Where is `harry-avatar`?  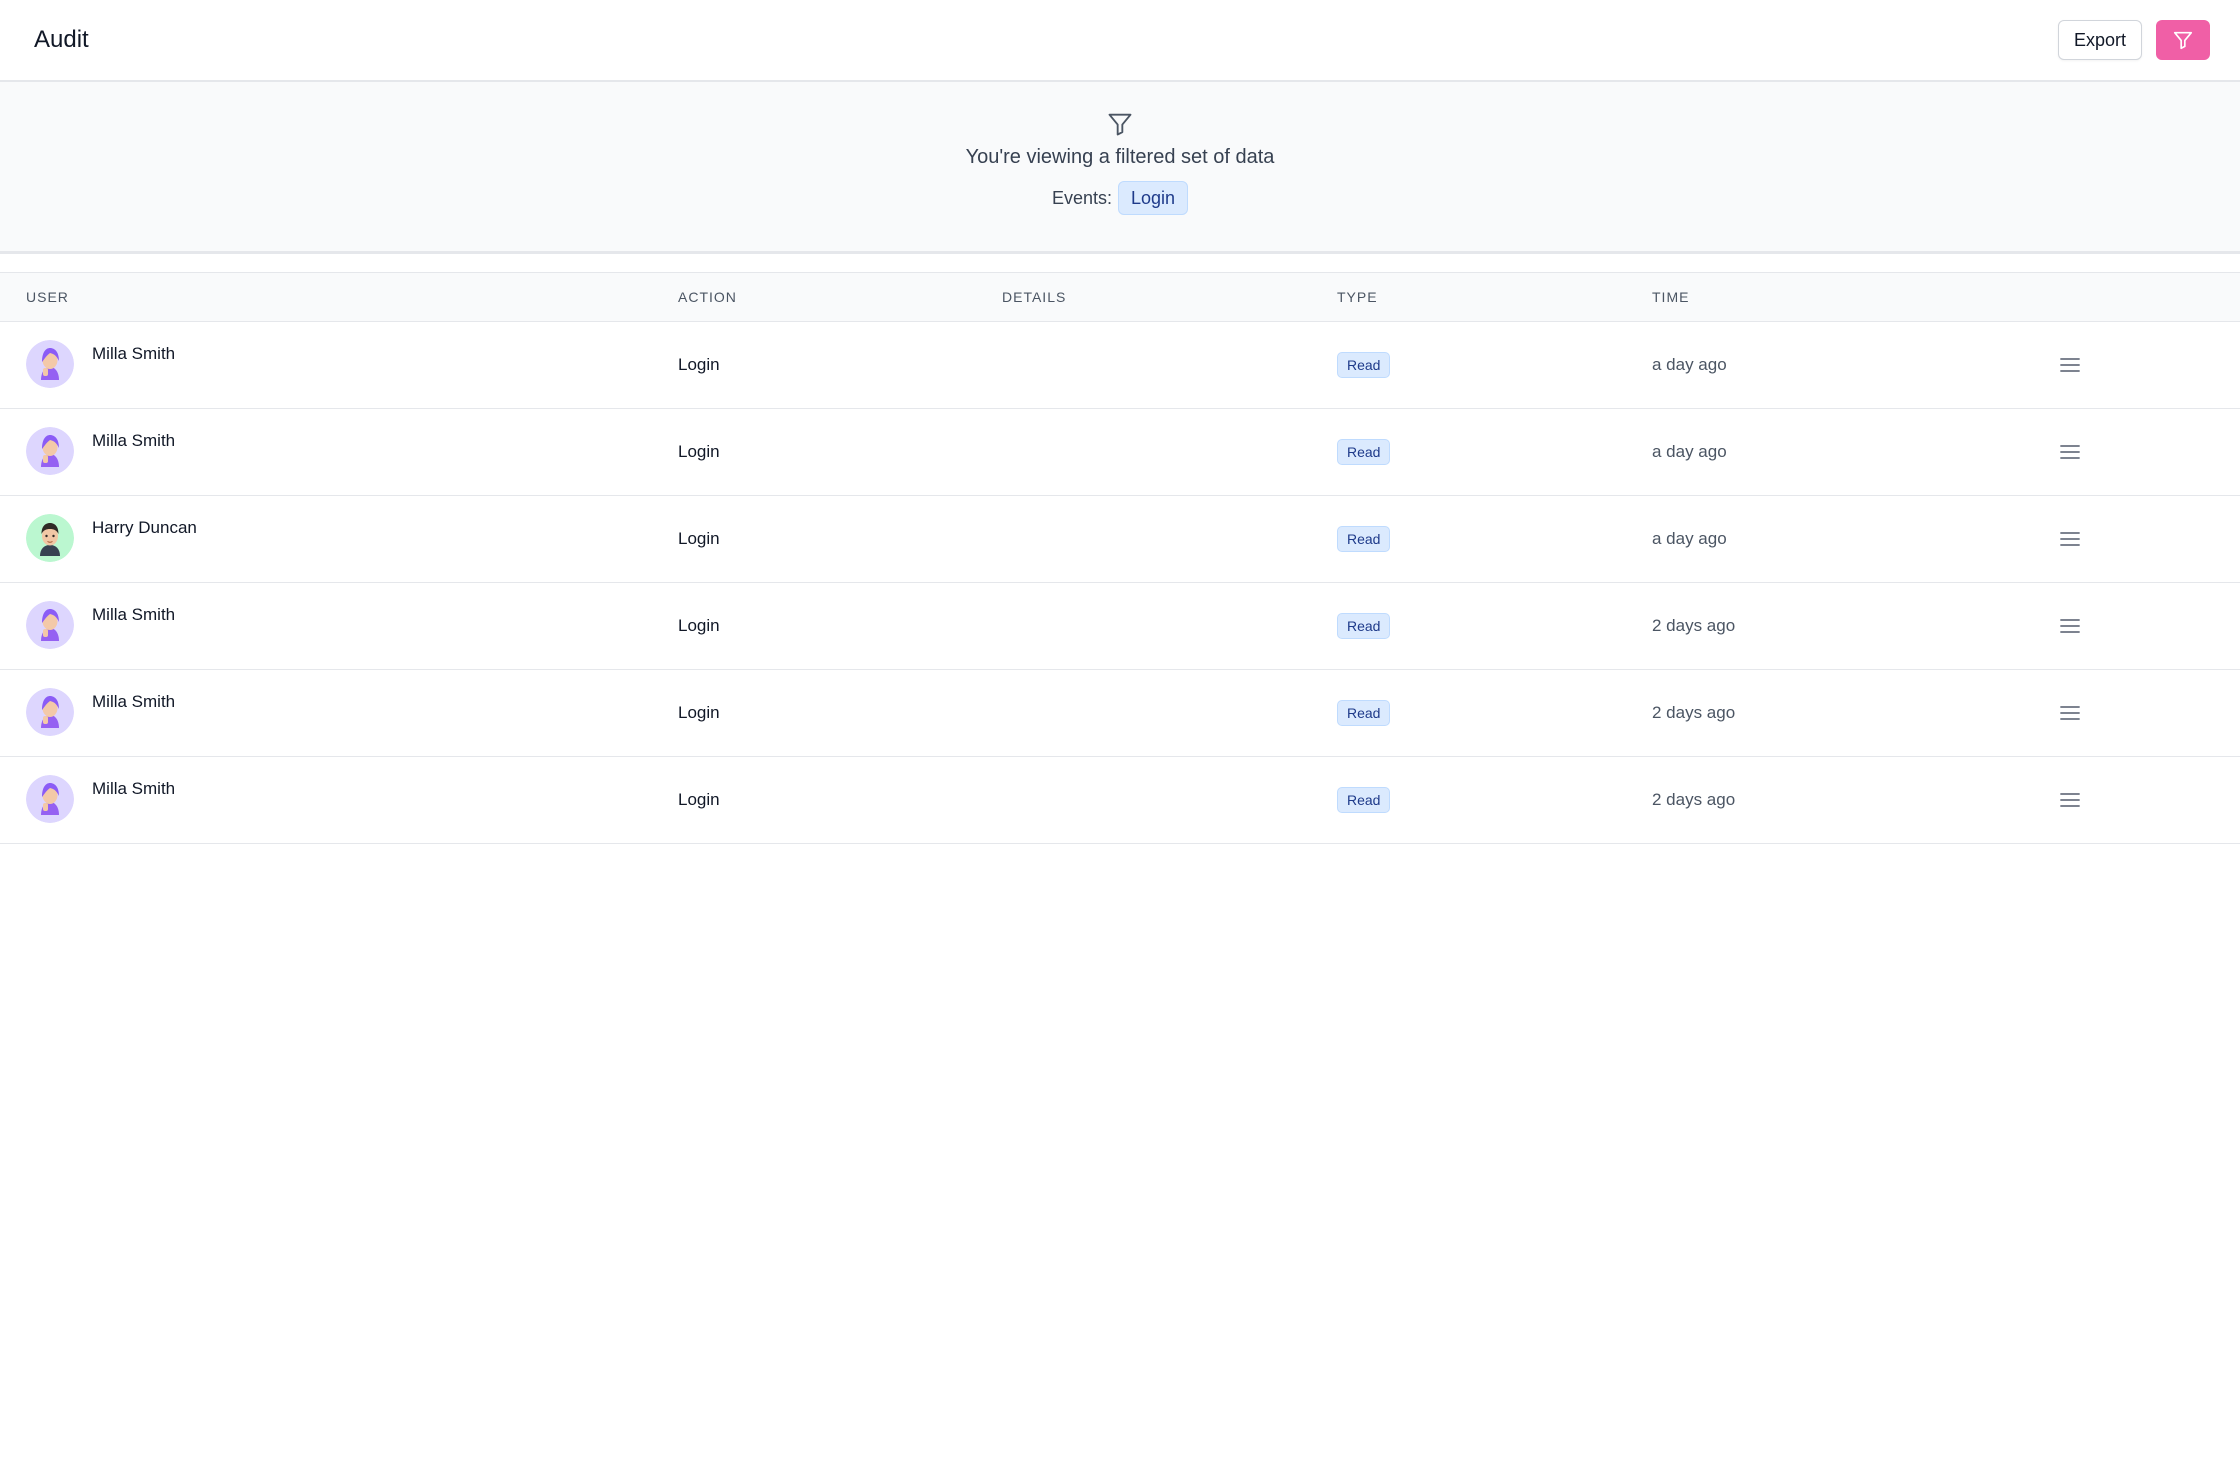 harry-avatar is located at coordinates (50, 538).